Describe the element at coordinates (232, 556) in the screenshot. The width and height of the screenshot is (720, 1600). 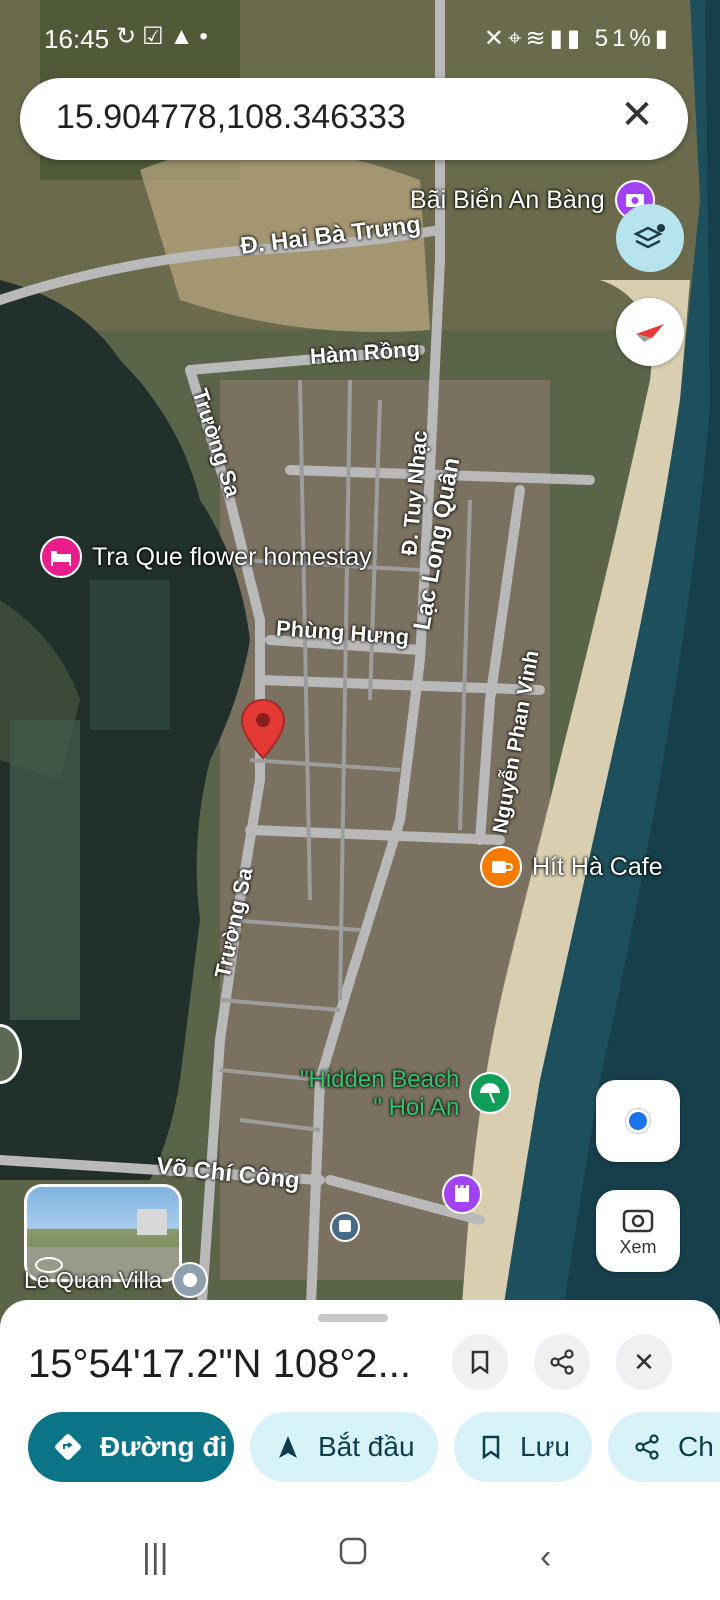
I see `poi-label: Tra Que flower homestay` at that location.